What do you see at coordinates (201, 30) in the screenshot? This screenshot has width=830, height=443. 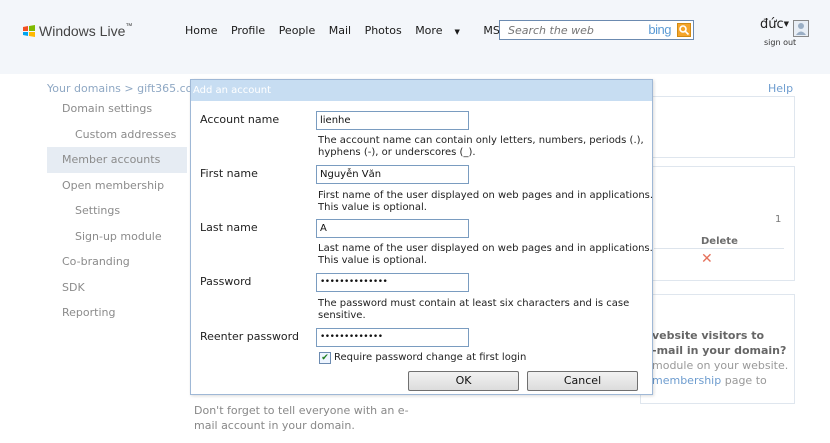 I see `nav-home: Home` at bounding box center [201, 30].